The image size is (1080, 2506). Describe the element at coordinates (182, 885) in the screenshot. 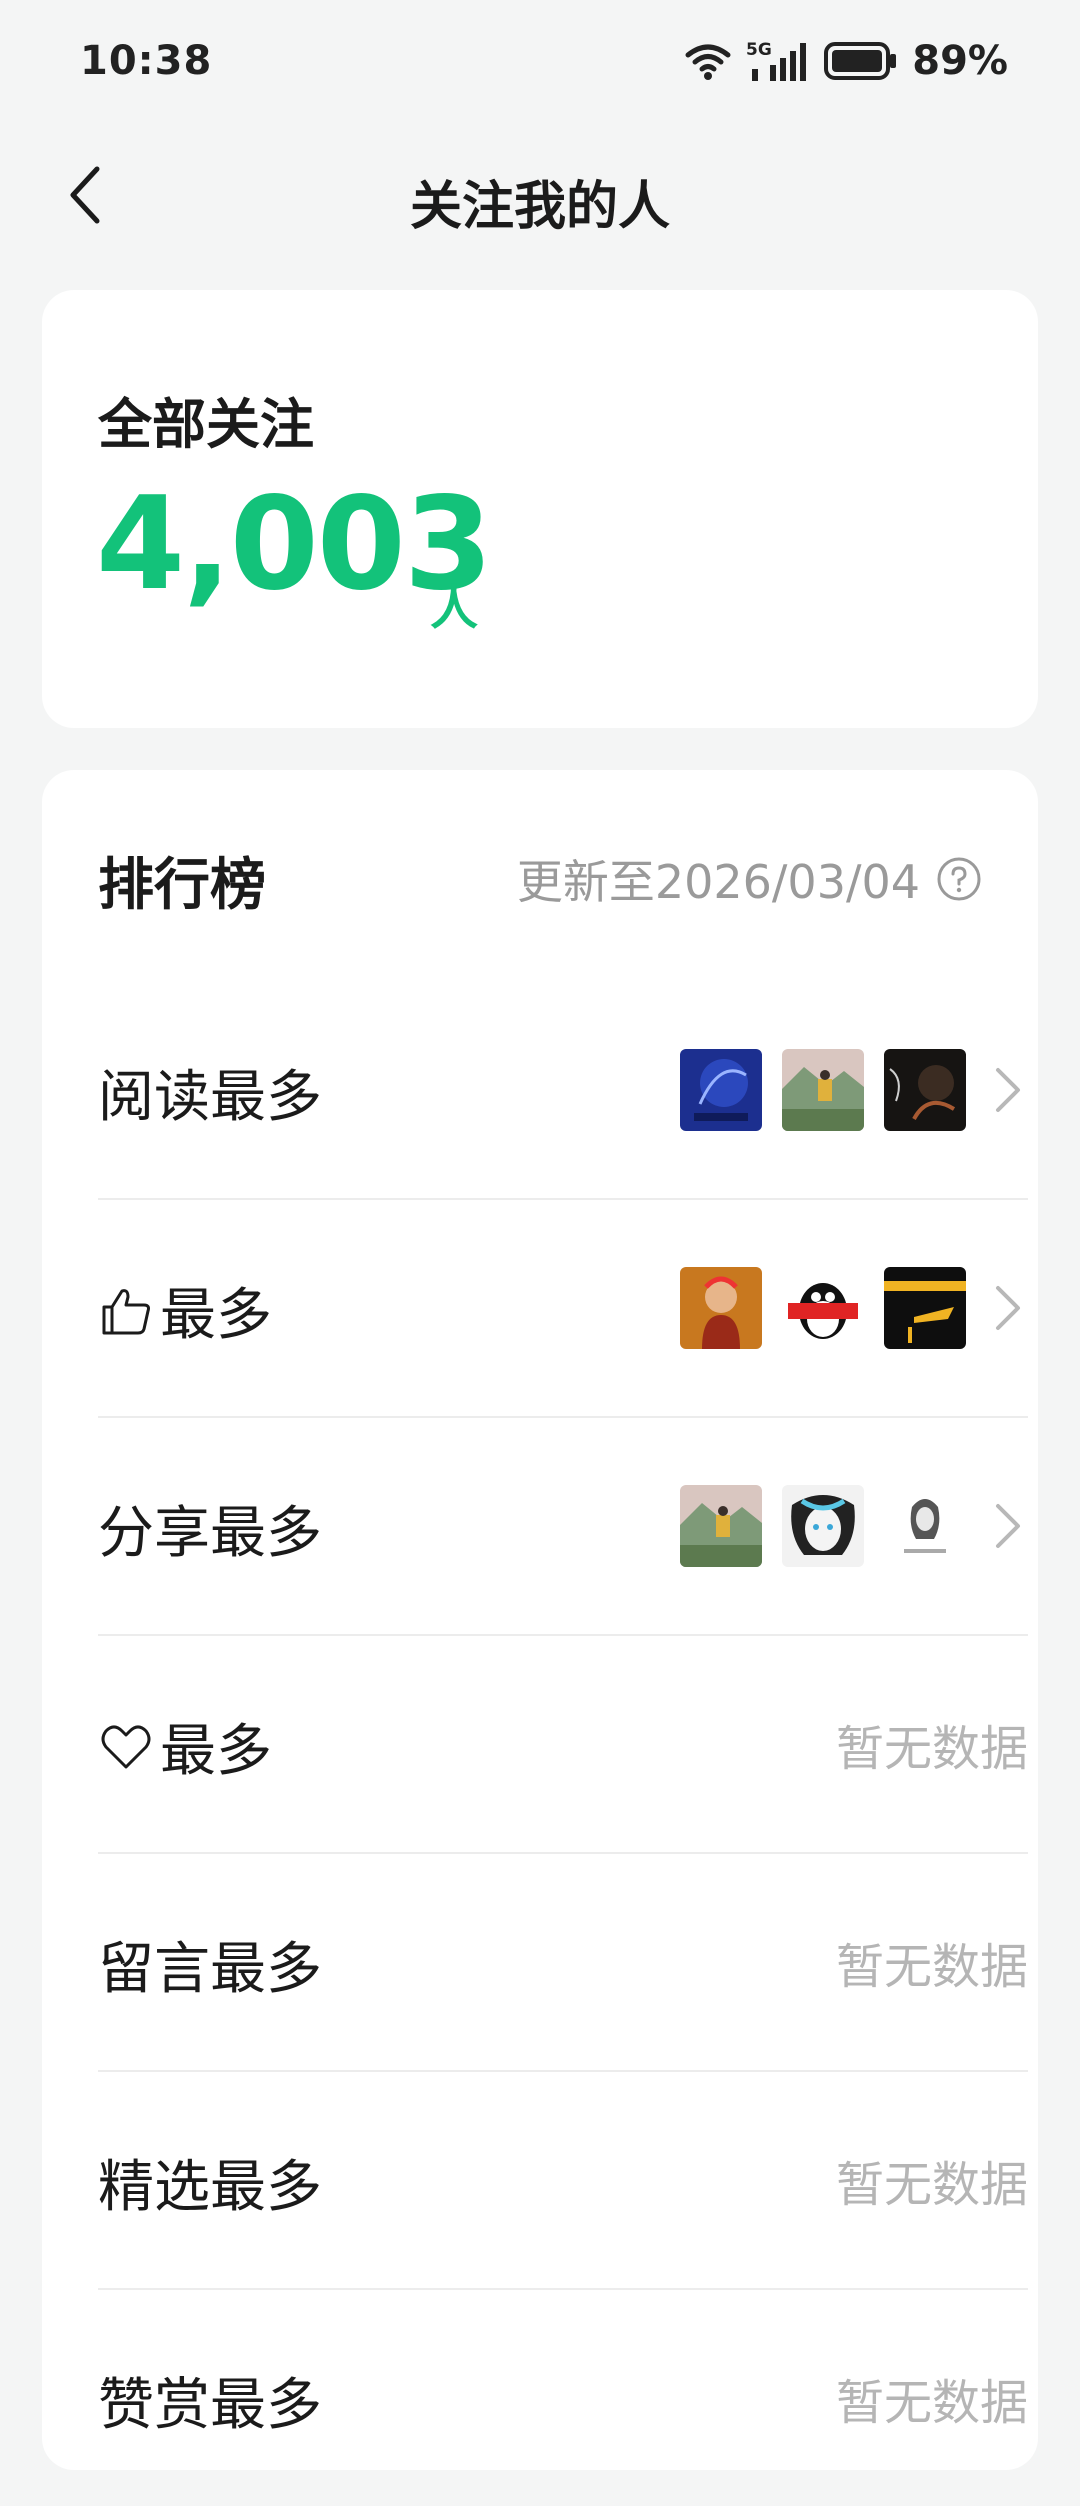

I see `ranking-title: 排行榜` at that location.